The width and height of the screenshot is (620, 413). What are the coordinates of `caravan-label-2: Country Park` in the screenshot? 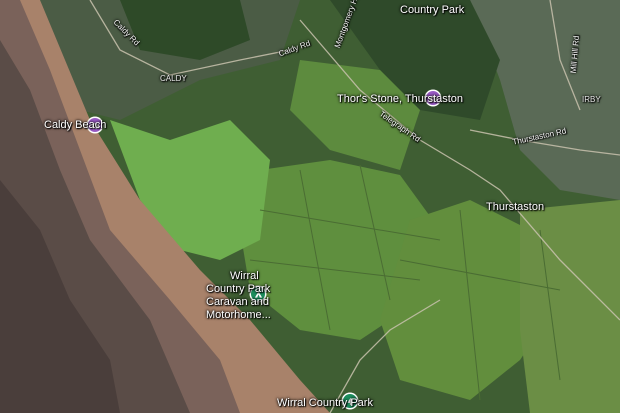 It's located at (238, 289).